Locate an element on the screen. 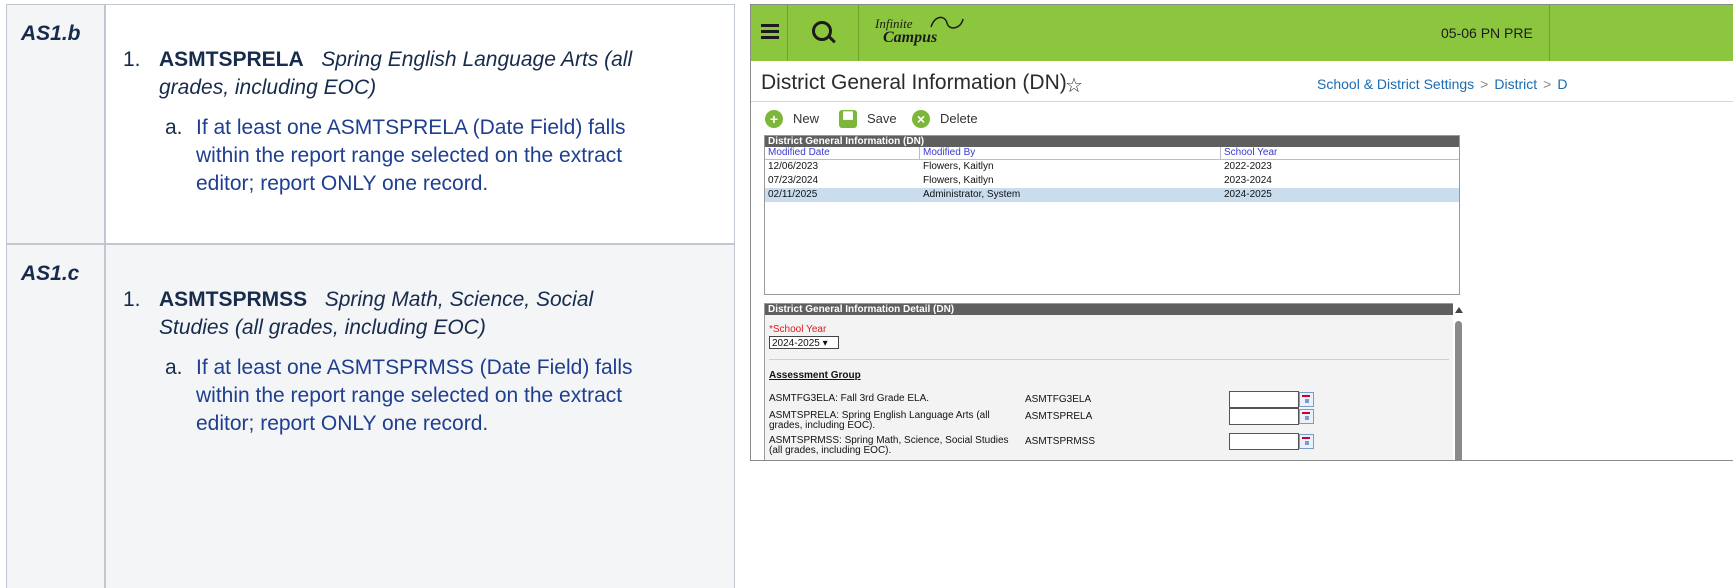 The height and width of the screenshot is (588, 1733). search-icon is located at coordinates (822, 31).